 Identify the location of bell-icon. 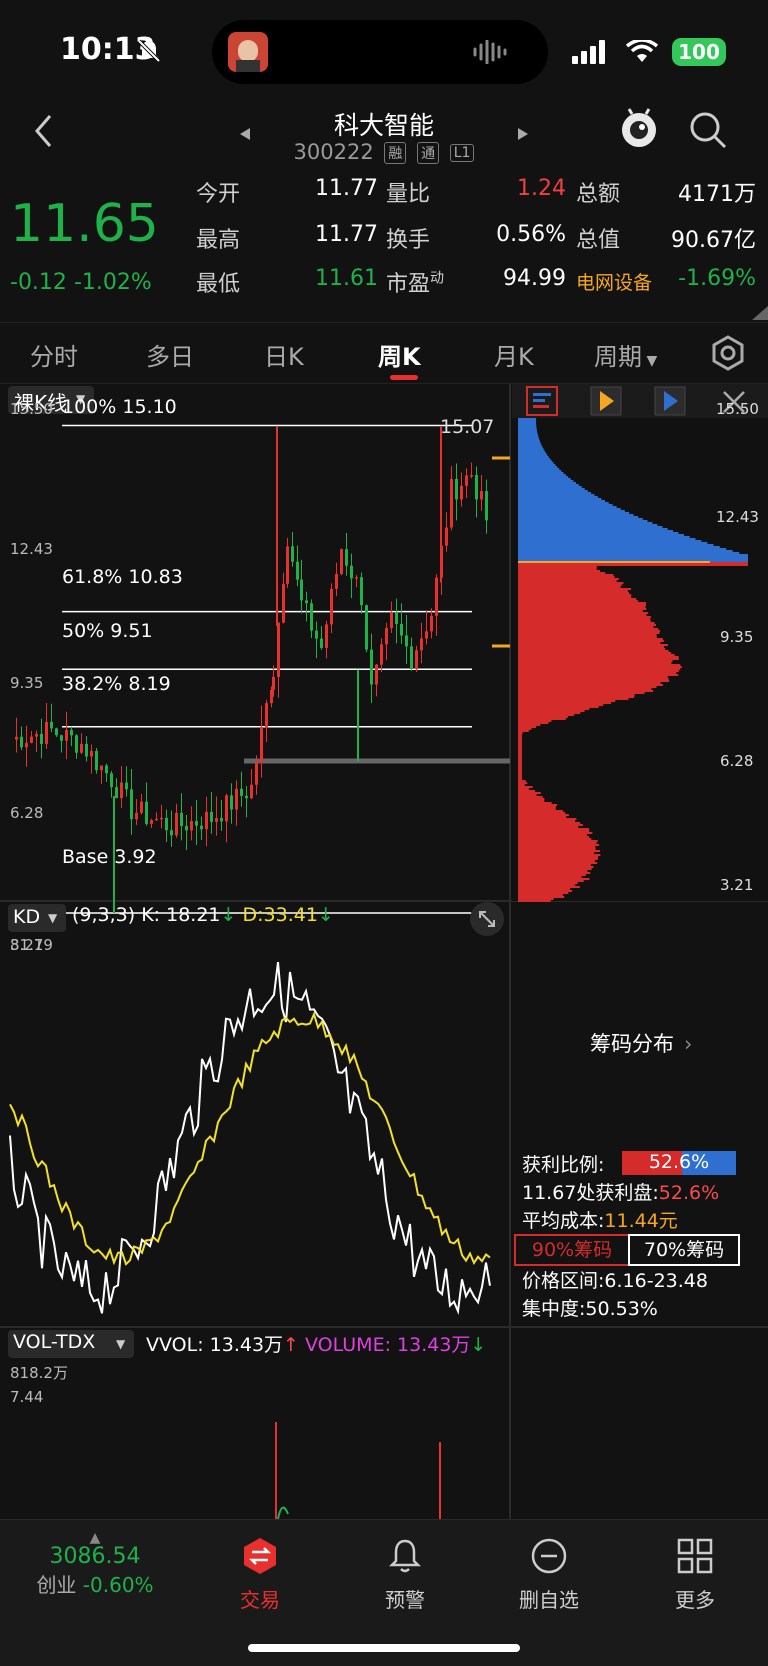
(405, 1556).